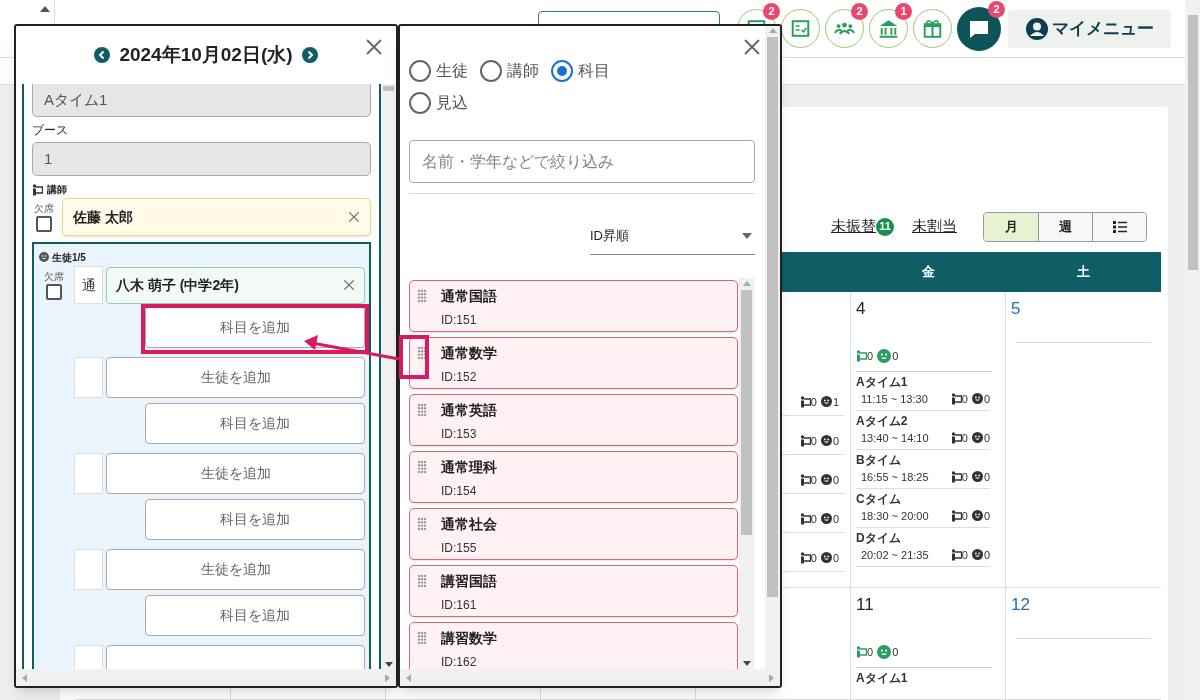 This screenshot has width=1200, height=700. I want to click on calendar-link: 未振替, so click(853, 226).